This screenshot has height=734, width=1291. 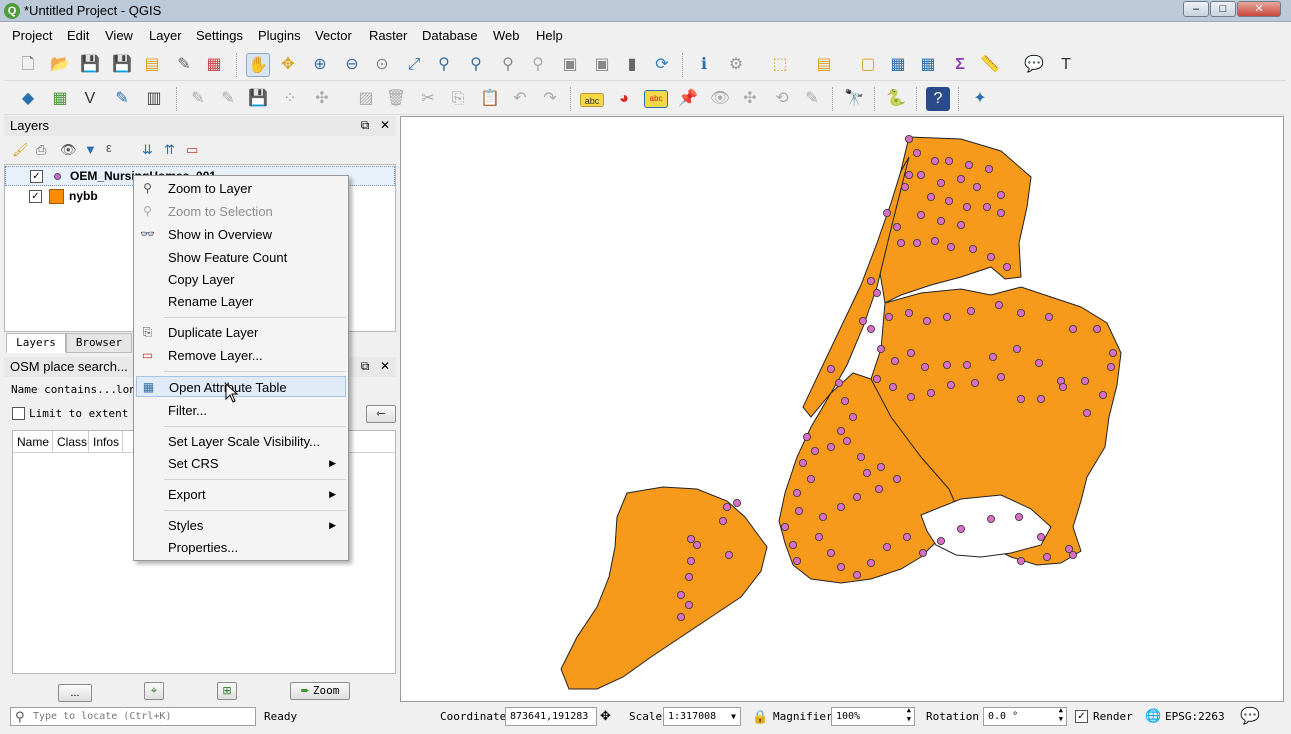 I want to click on add-delimited-text-icon: V, so click(x=90, y=99).